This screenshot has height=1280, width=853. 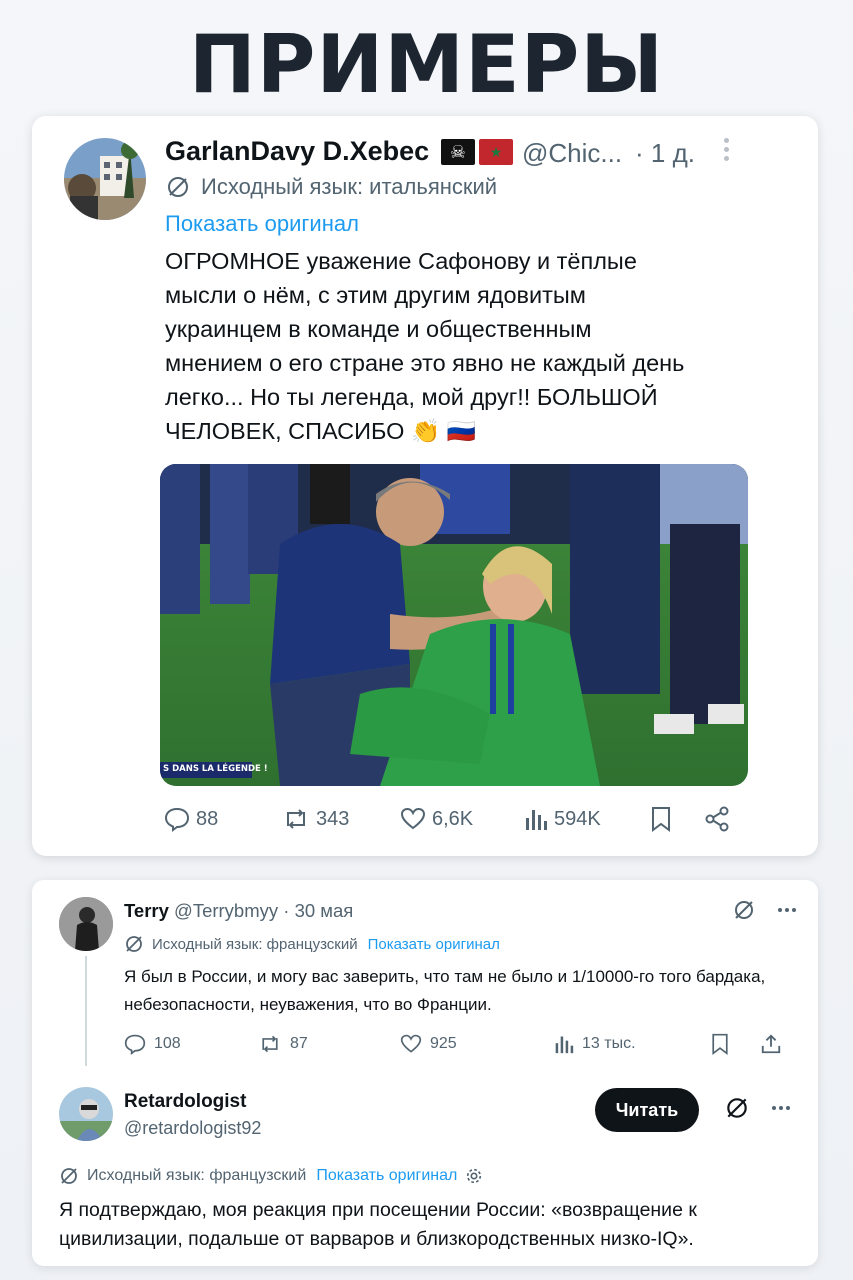 What do you see at coordinates (283, 1044) in the screenshot?
I see `repost-button: 87` at bounding box center [283, 1044].